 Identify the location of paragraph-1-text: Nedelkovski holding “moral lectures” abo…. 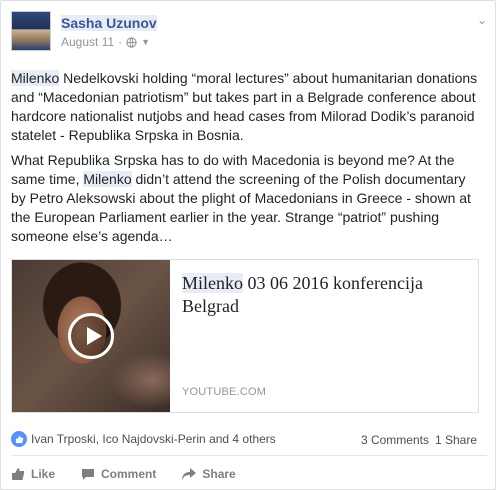
(244, 106).